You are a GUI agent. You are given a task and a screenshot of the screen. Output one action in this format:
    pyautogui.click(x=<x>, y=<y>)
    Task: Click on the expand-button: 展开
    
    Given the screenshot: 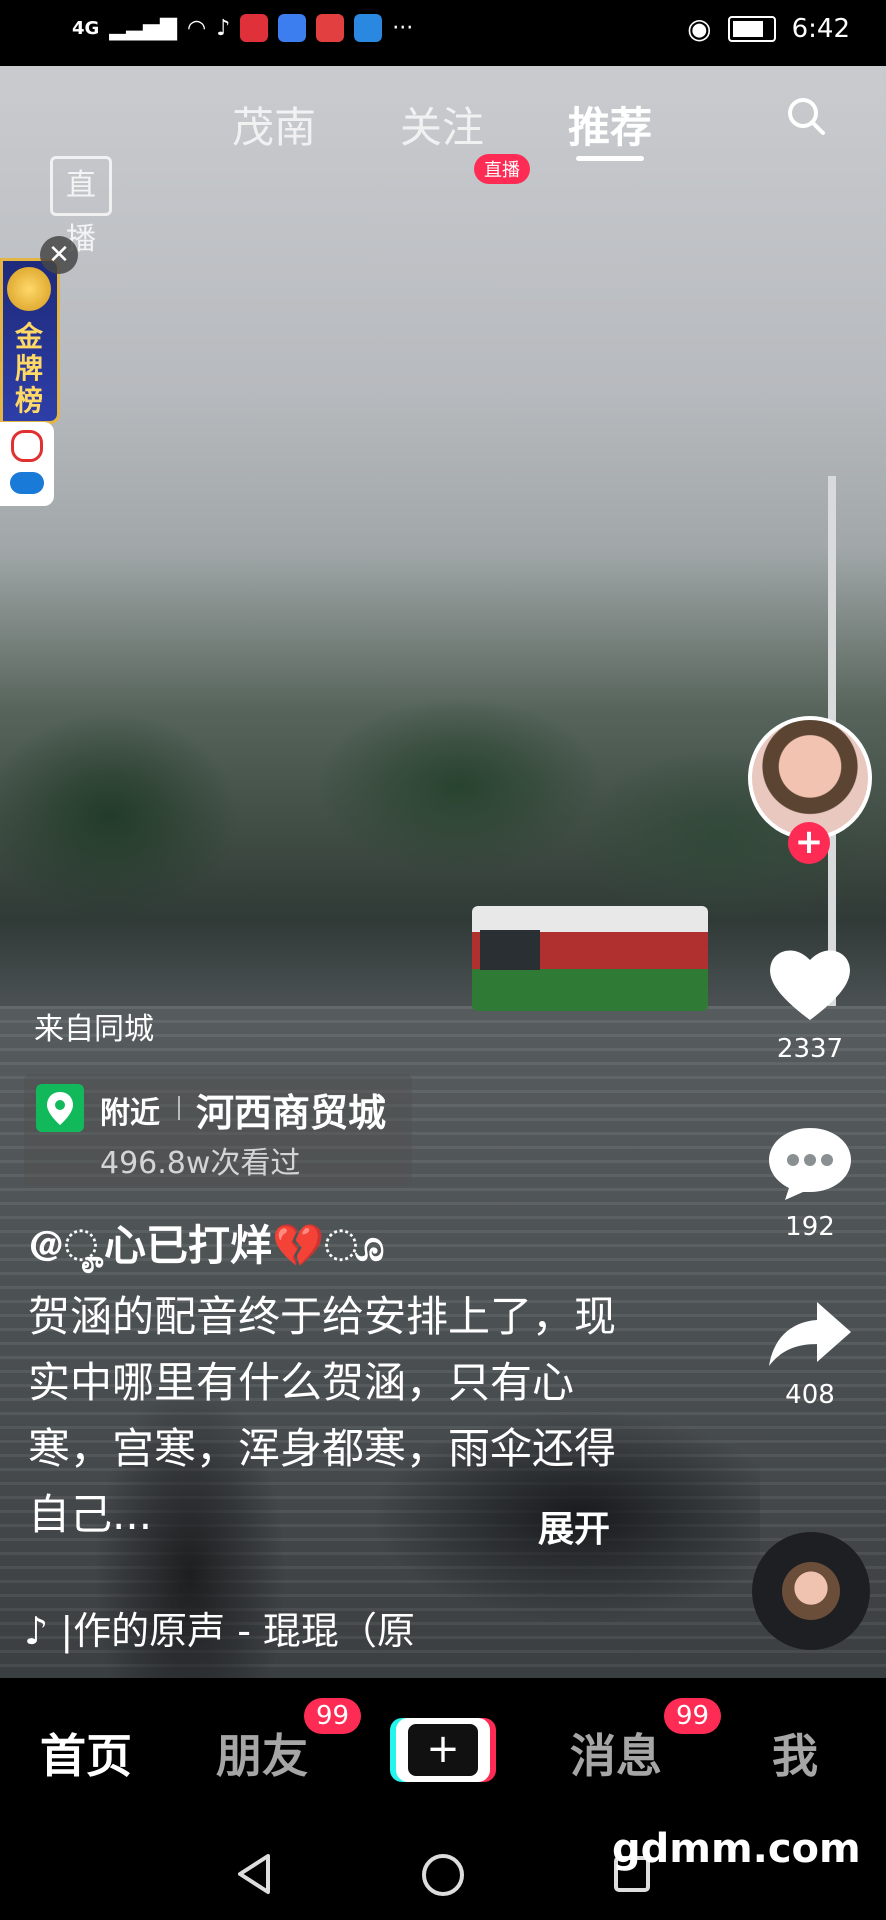 What is the action you would take?
    pyautogui.click(x=574, y=1526)
    